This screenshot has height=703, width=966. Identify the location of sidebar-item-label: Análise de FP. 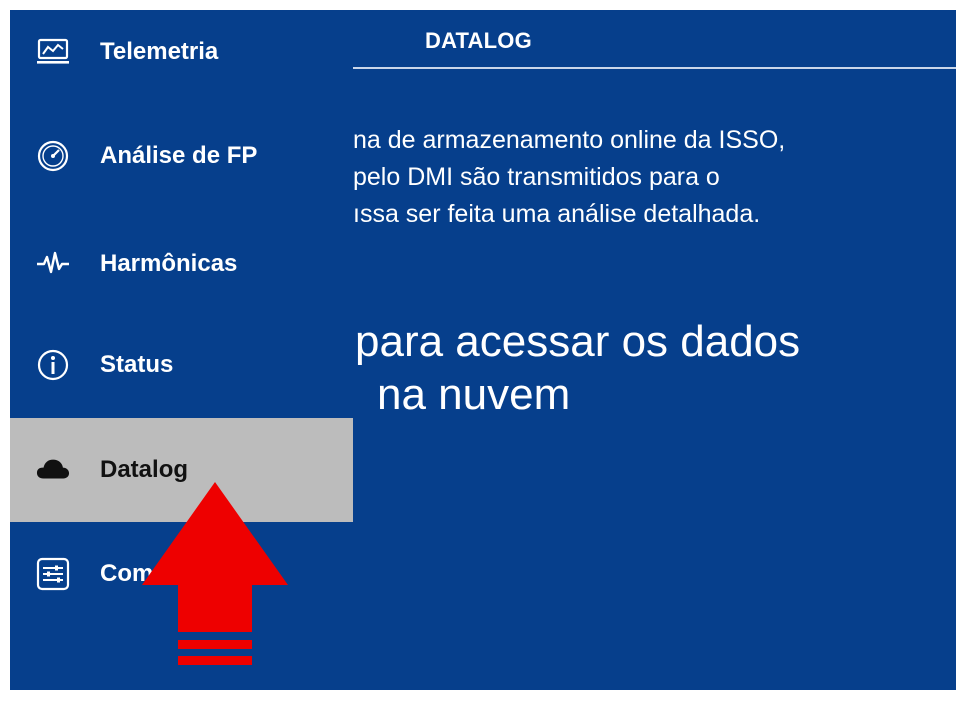
(179, 155).